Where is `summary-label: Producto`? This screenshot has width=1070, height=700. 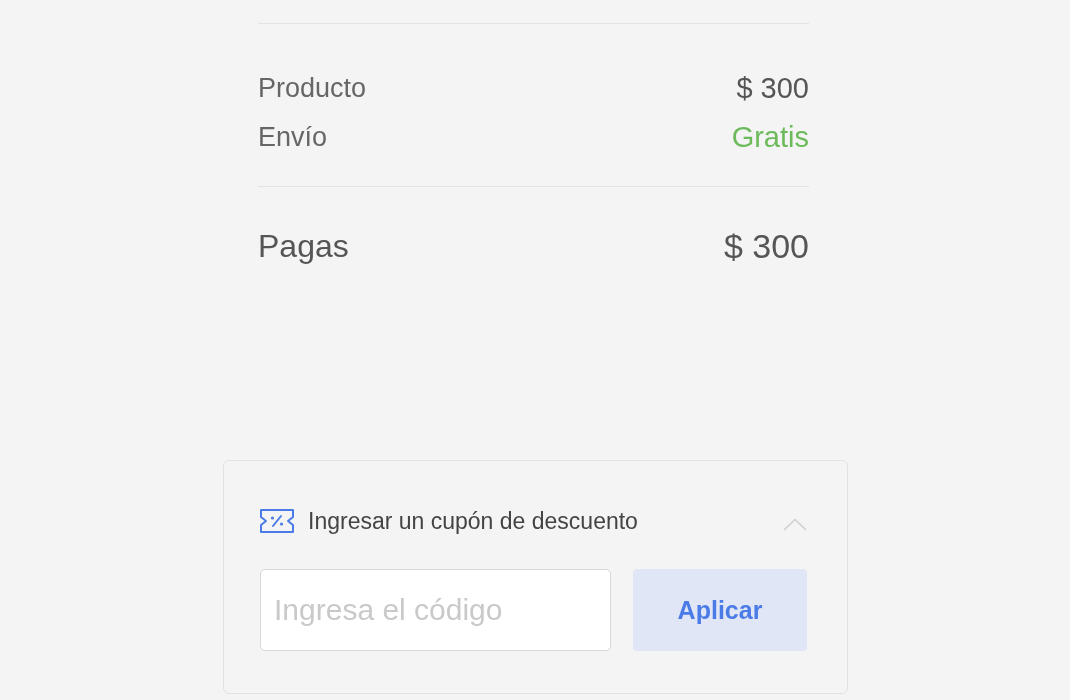
summary-label: Producto is located at coordinates (312, 87).